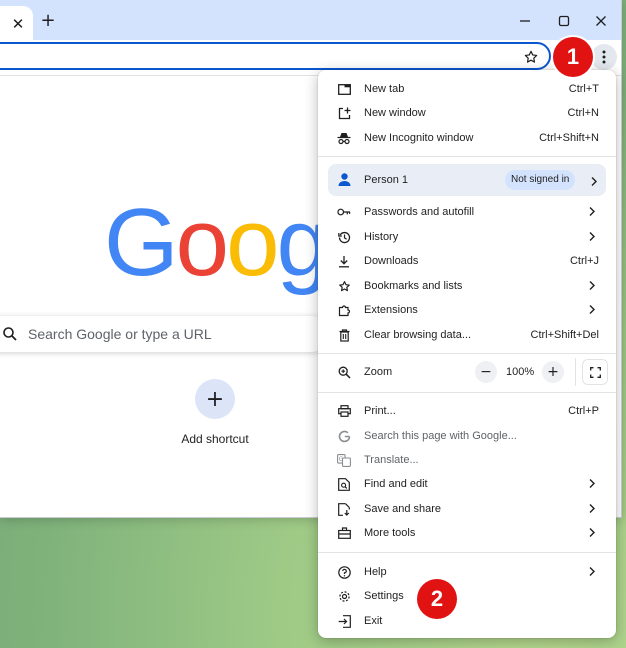 This screenshot has height=648, width=626. Describe the element at coordinates (344, 509) in the screenshot. I see `save-file-icon` at that location.